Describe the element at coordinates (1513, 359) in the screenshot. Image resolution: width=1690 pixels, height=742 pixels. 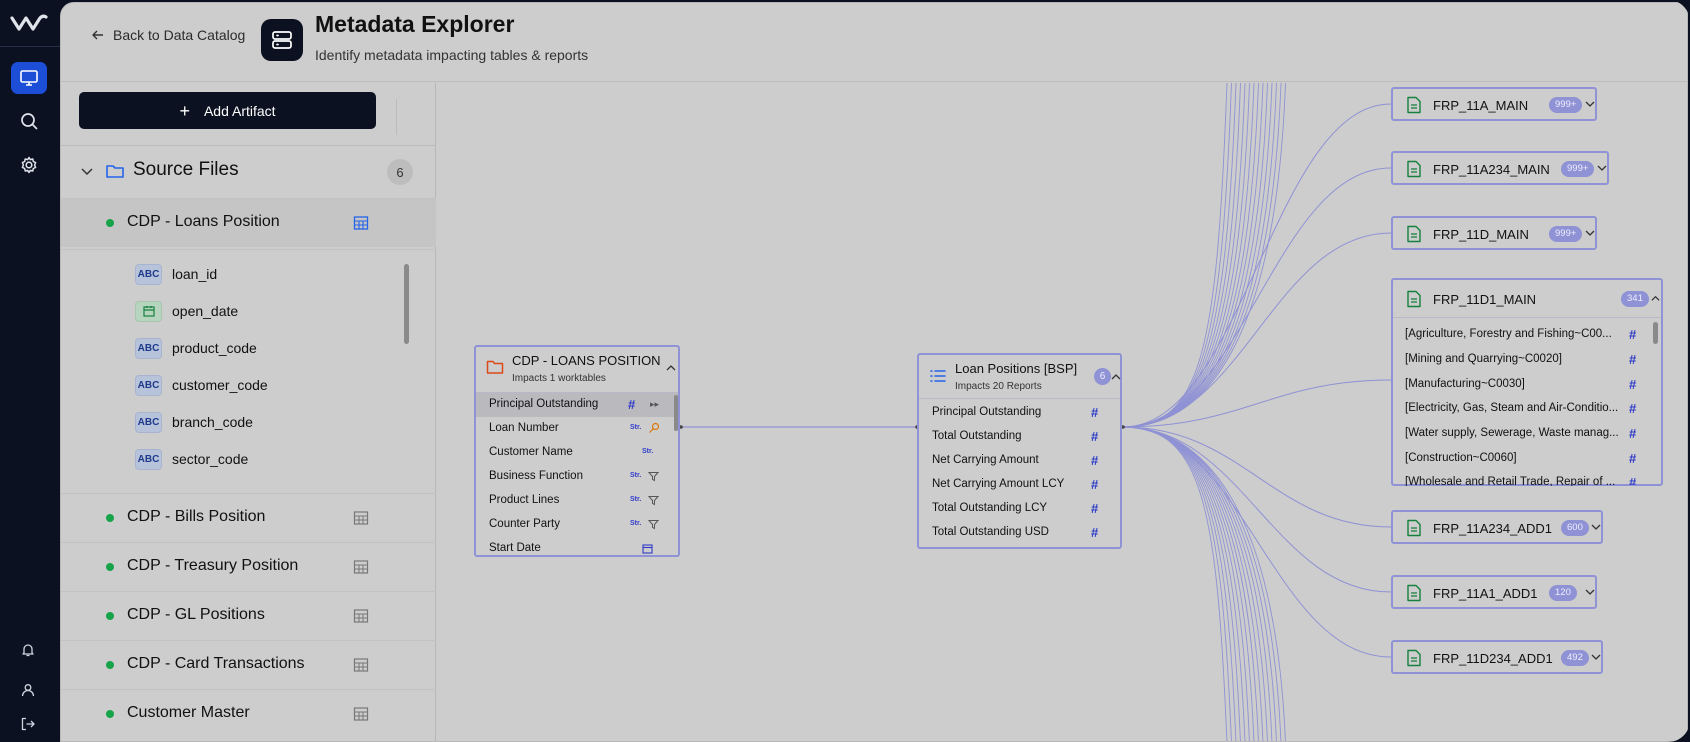
I see `report-row: [Mining and Quarrying~C0020]` at that location.